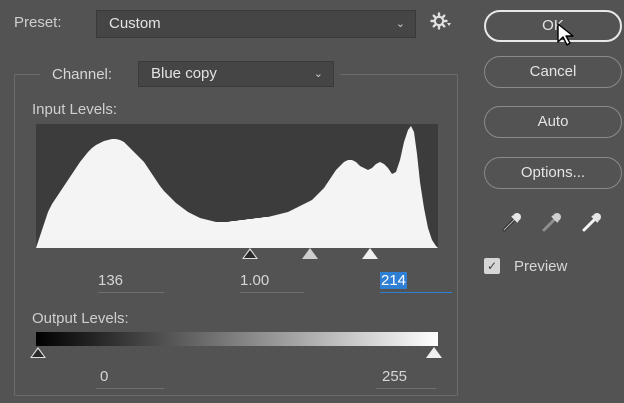  What do you see at coordinates (553, 72) in the screenshot?
I see `cancel-button: Cancel` at bounding box center [553, 72].